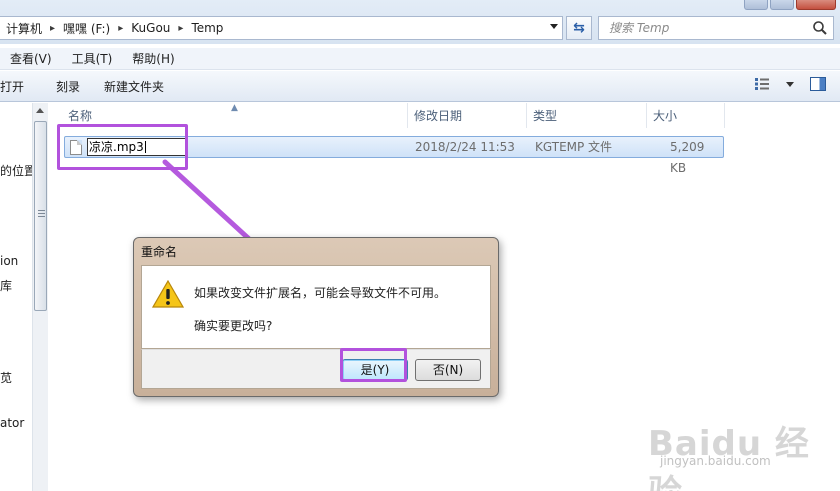 The image size is (840, 491). I want to click on dialog-body: 如果改变文件扩展名，可能会导致文件不可用。 确实要更改吗?, so click(316, 307).